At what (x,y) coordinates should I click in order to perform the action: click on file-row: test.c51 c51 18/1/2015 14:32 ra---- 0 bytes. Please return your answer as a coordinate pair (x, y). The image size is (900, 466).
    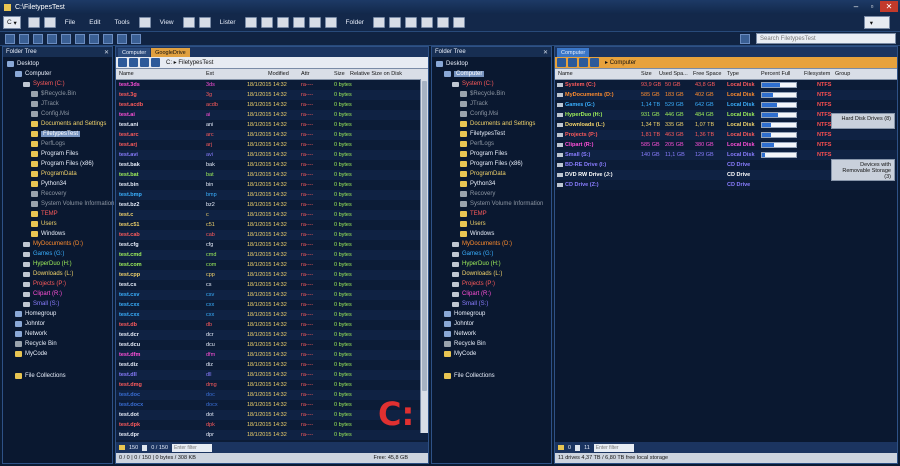
    Looking at the image, I should click on (272, 225).